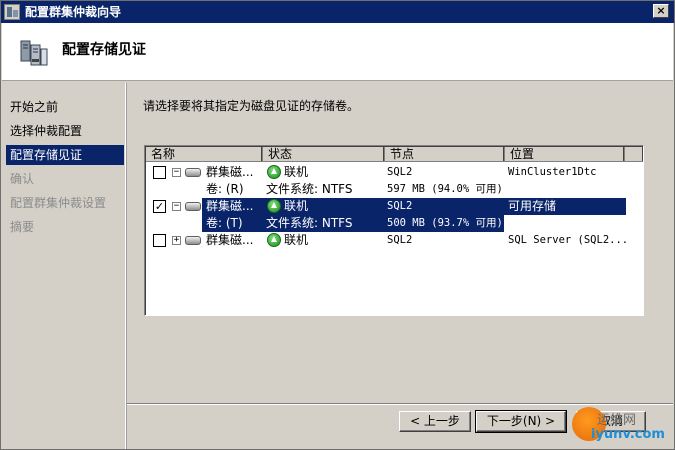 The image size is (675, 450). I want to click on row-size: 597 MB (94.0% 可用), so click(445, 189).